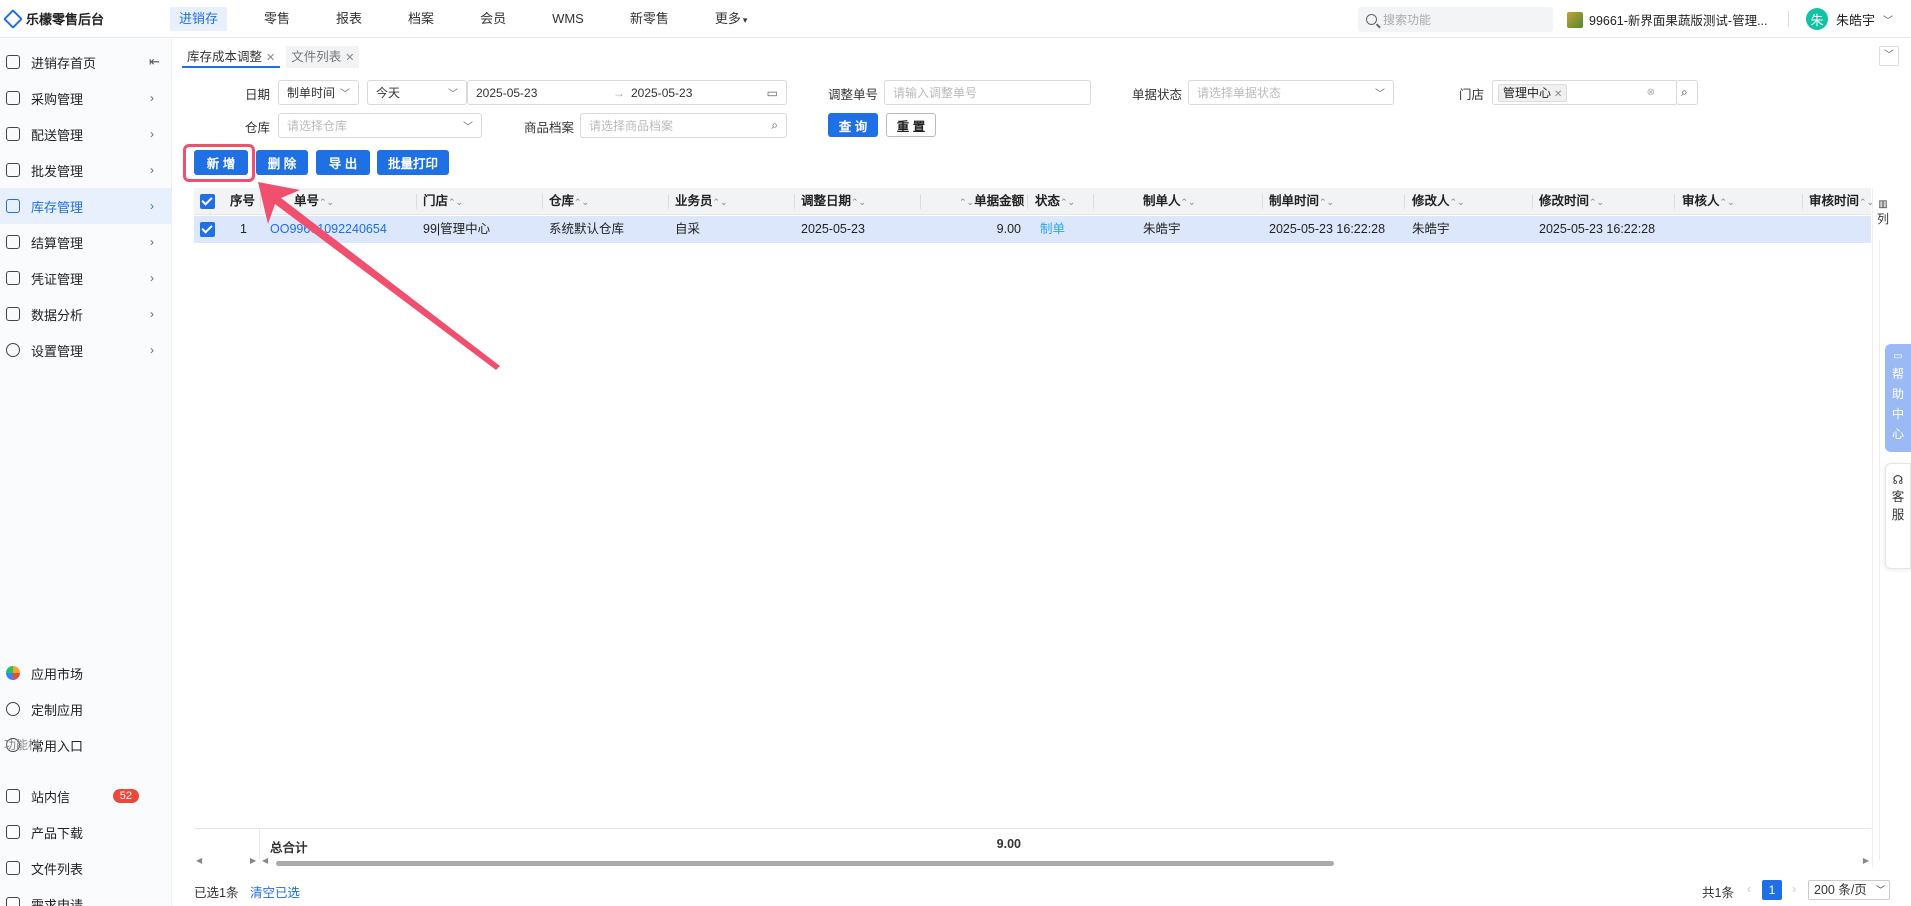 This screenshot has width=1911, height=906. I want to click on nav-inventory: 进销存, so click(199, 18).